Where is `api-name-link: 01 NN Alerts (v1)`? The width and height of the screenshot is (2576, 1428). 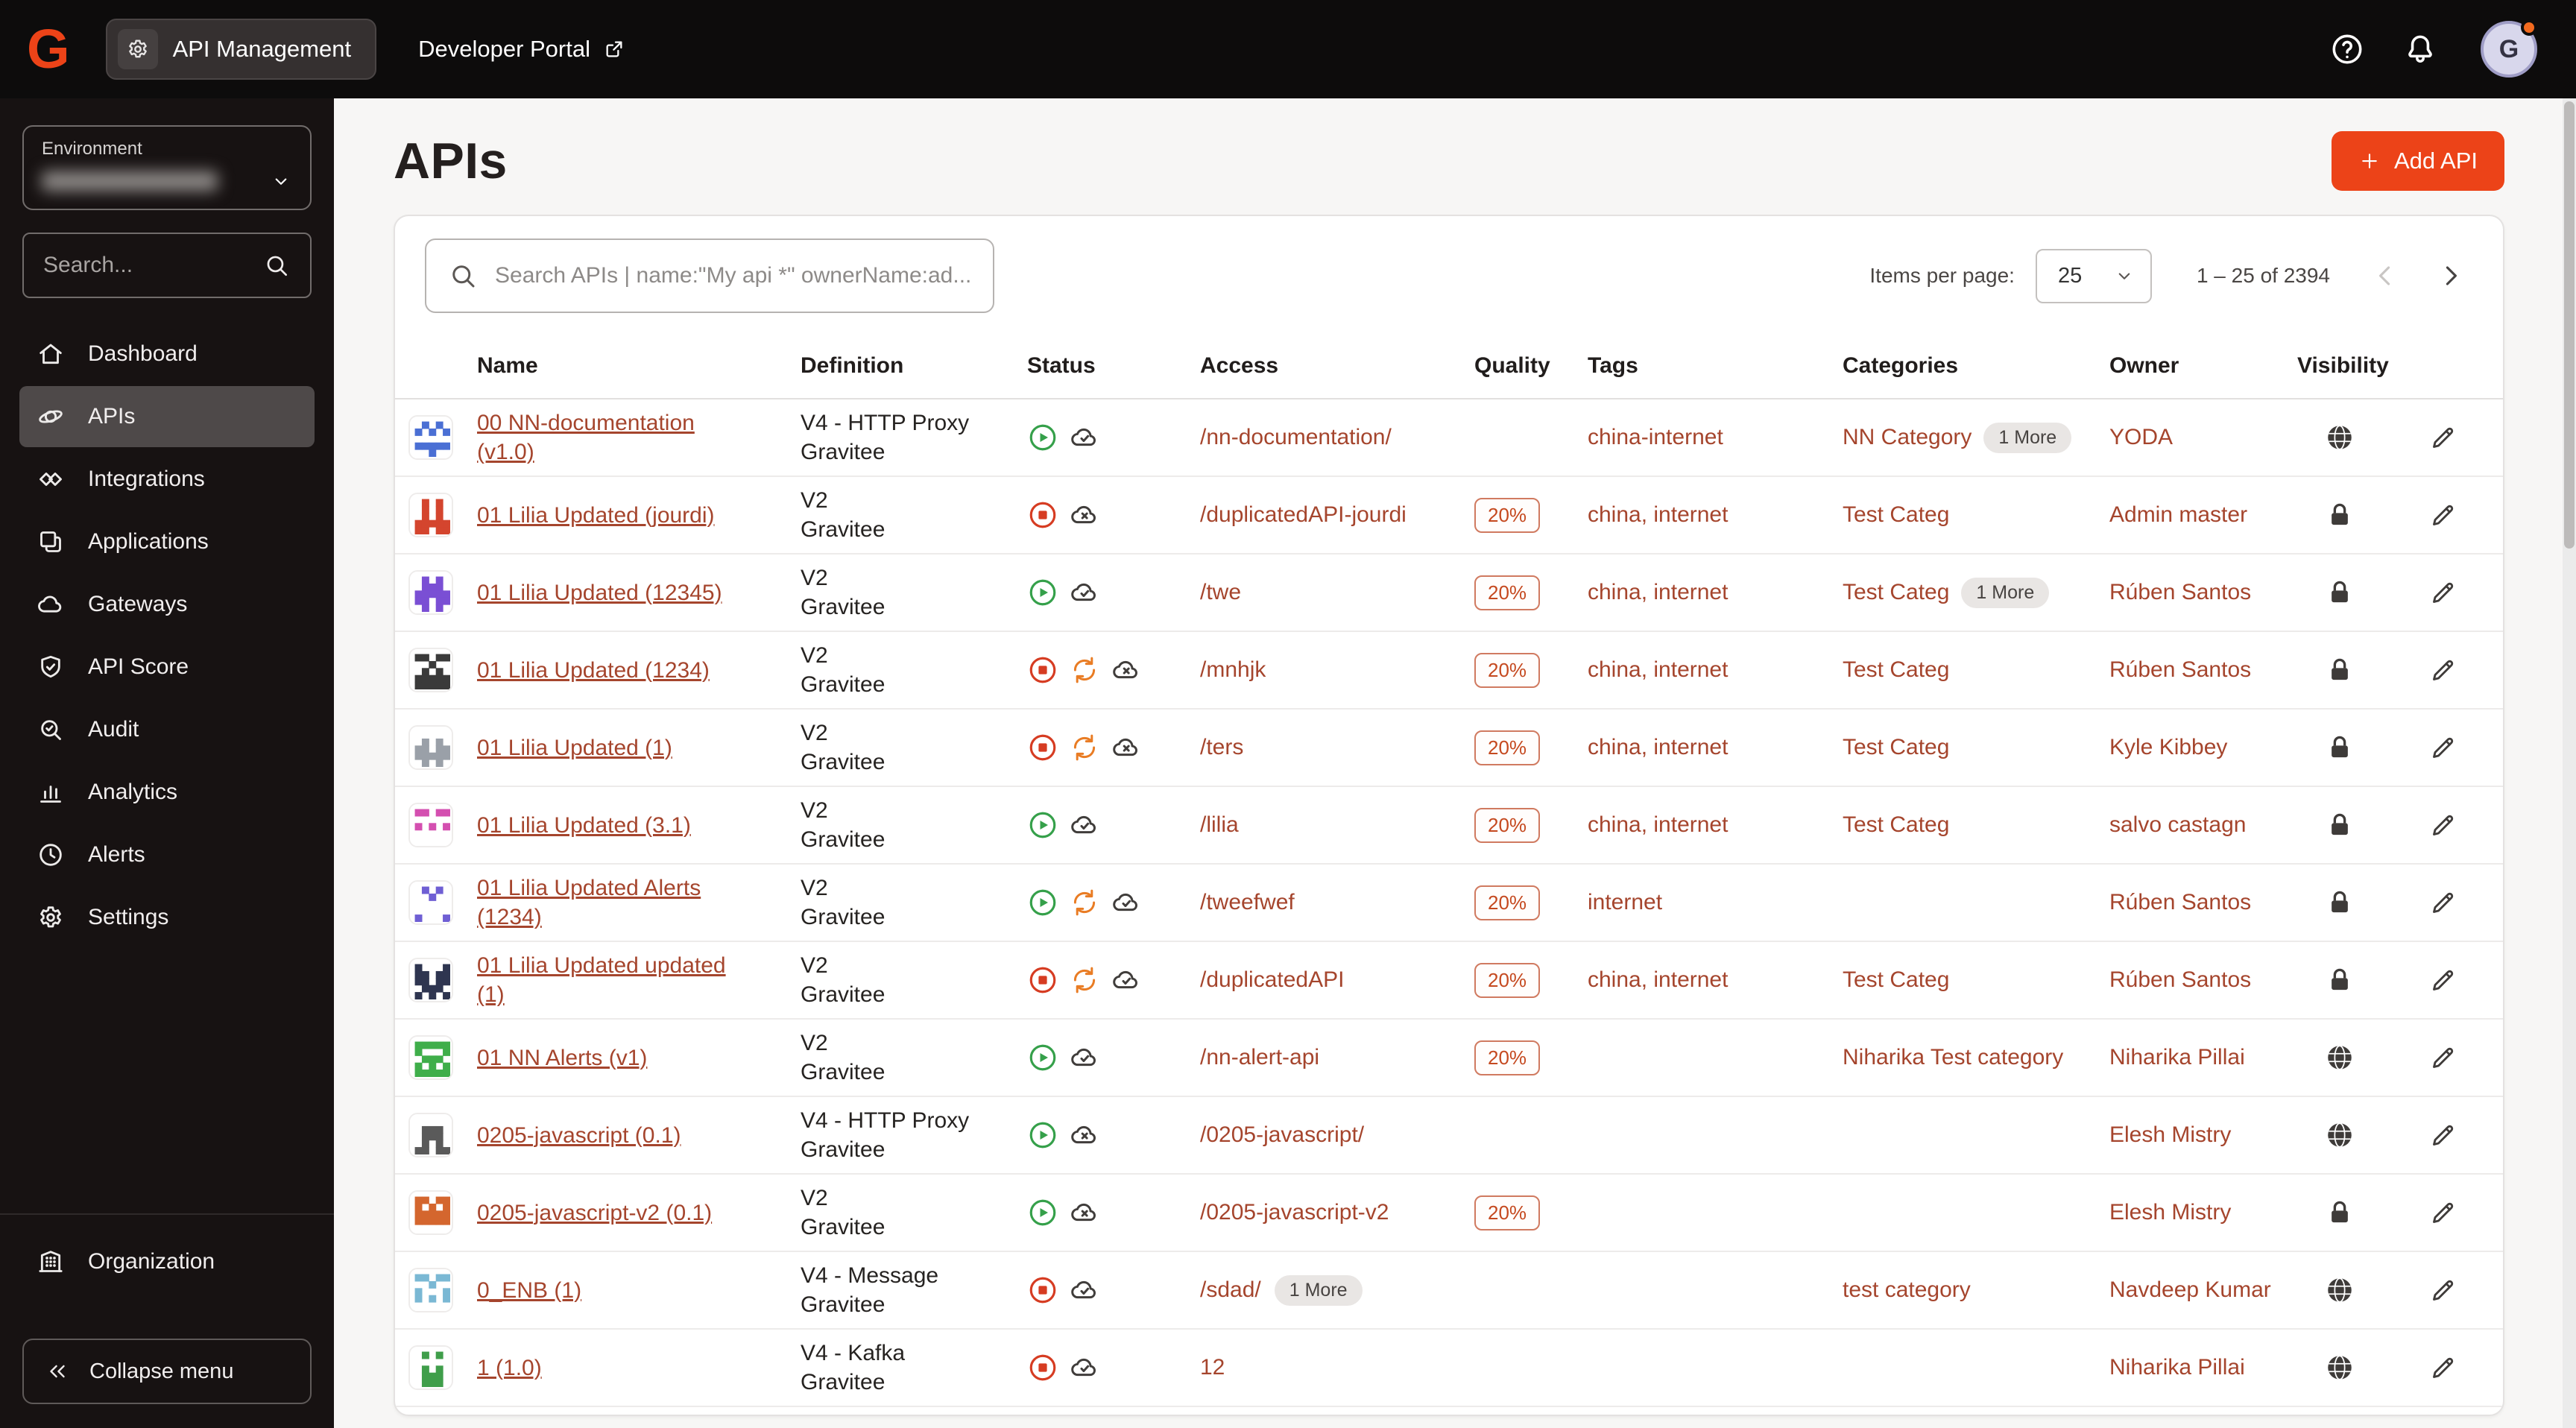 api-name-link: 01 NN Alerts (v1) is located at coordinates (562, 1058).